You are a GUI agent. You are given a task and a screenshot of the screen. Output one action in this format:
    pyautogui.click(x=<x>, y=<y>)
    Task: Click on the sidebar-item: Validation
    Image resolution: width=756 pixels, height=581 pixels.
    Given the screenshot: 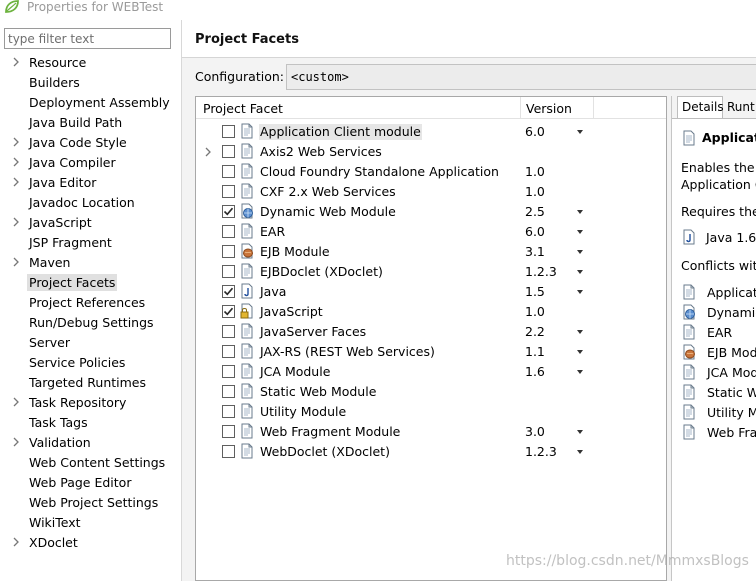 What is the action you would take?
    pyautogui.click(x=91, y=442)
    